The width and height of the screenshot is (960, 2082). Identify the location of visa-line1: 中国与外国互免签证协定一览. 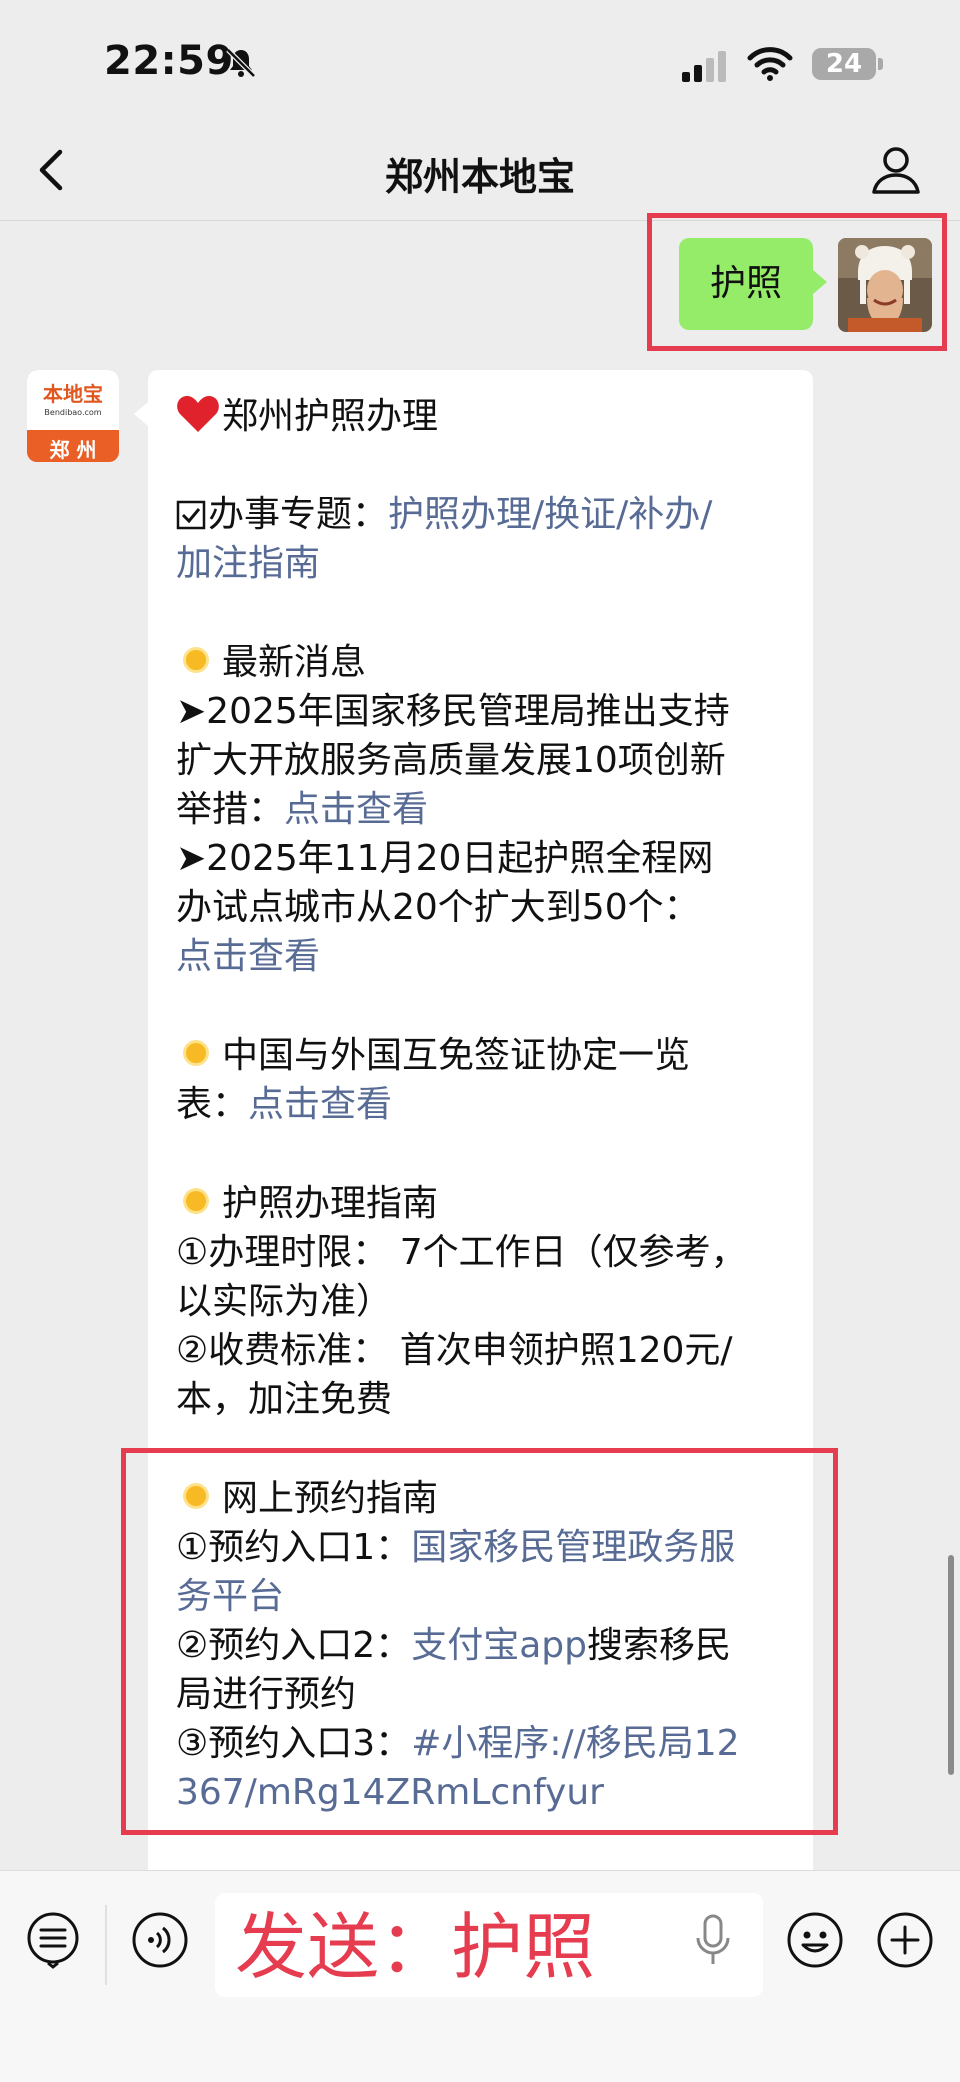
(433, 1055).